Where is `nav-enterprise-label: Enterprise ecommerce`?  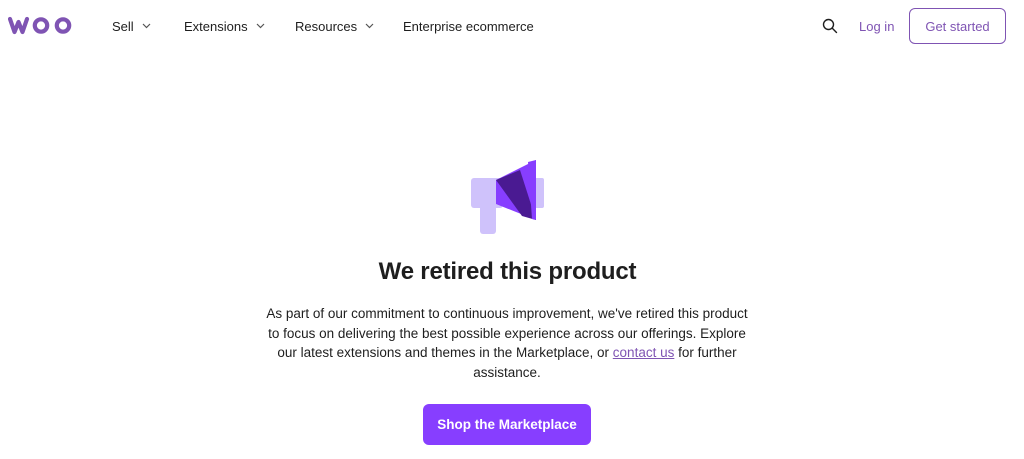 nav-enterprise-label: Enterprise ecommerce is located at coordinates (468, 26).